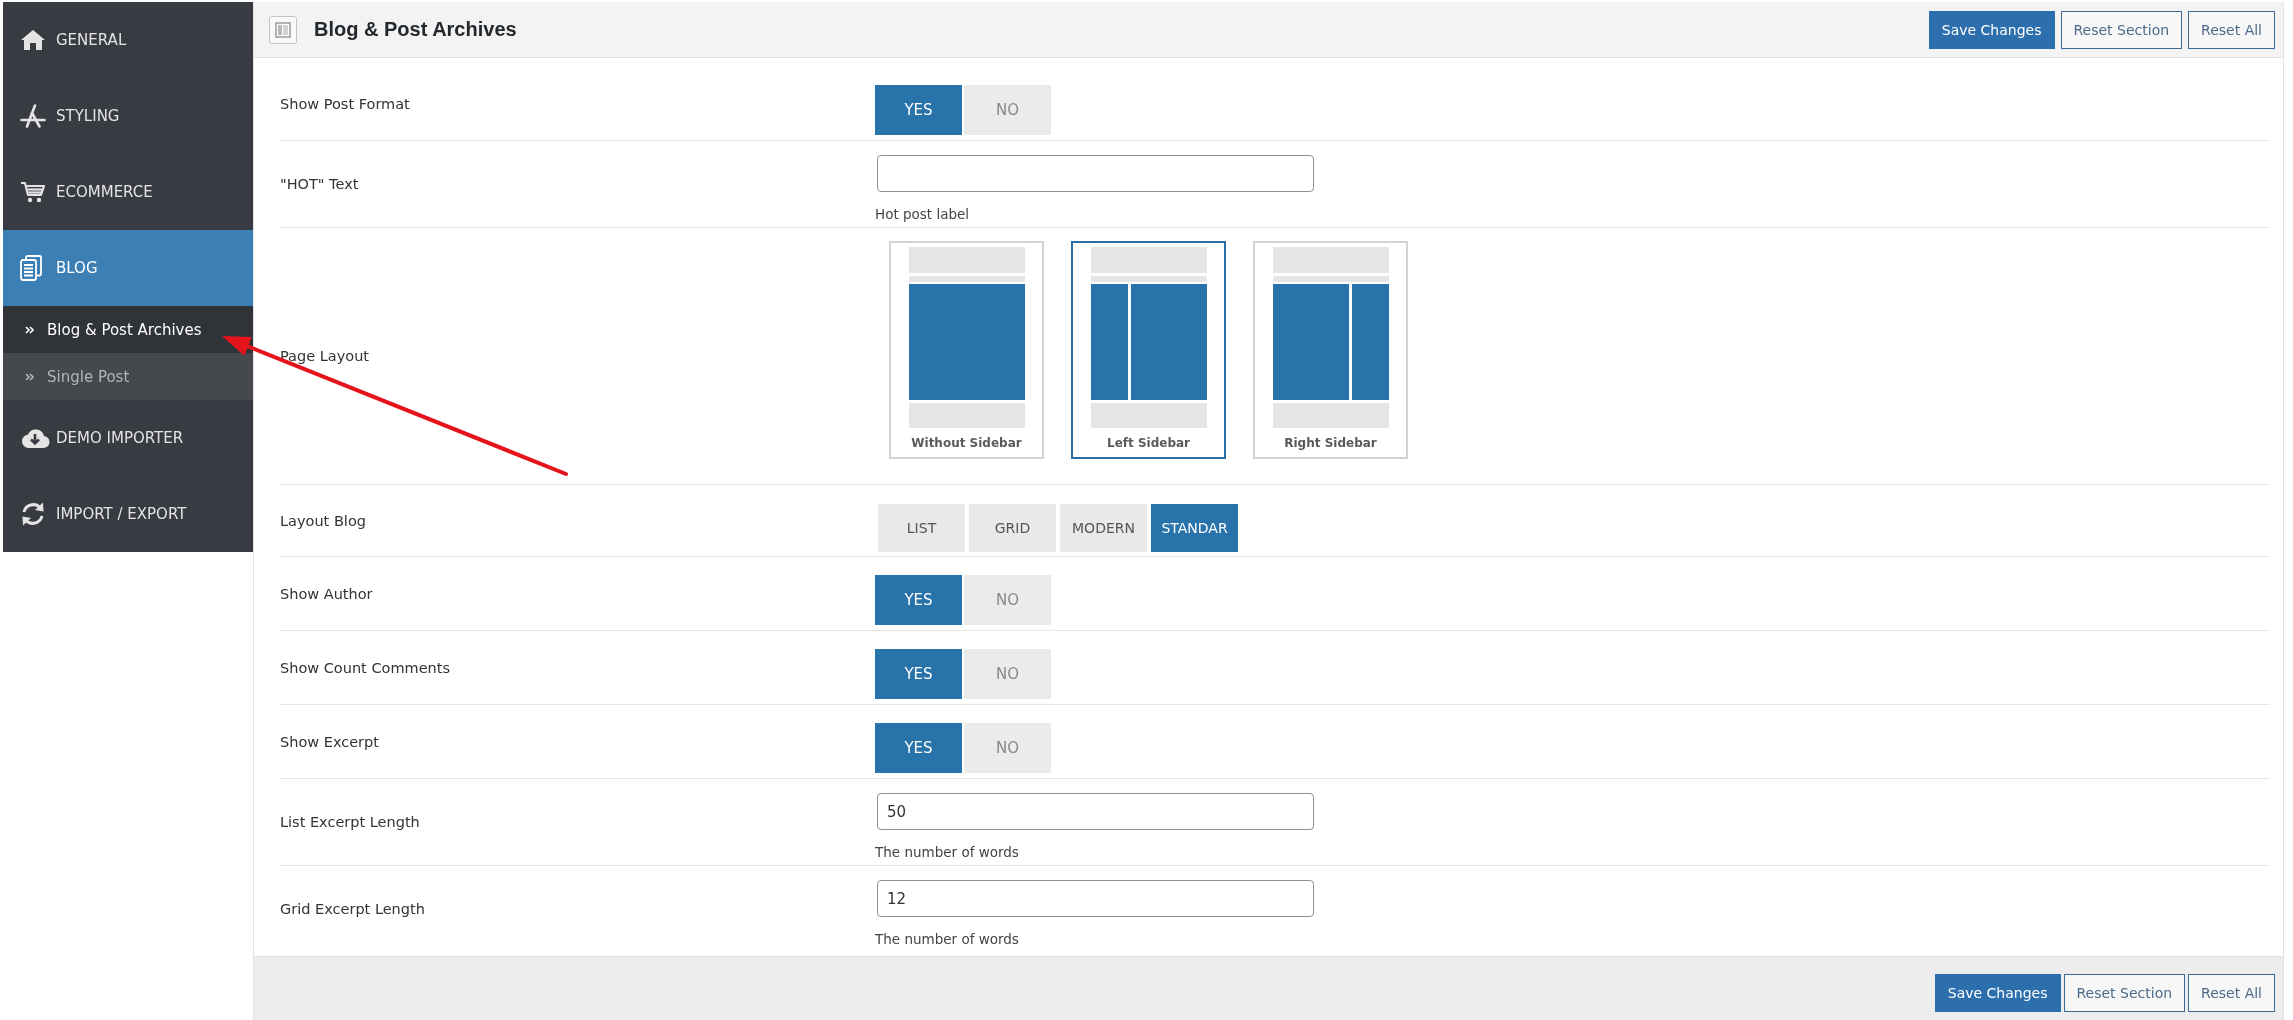  I want to click on field-label: "HOT" Text, so click(320, 184).